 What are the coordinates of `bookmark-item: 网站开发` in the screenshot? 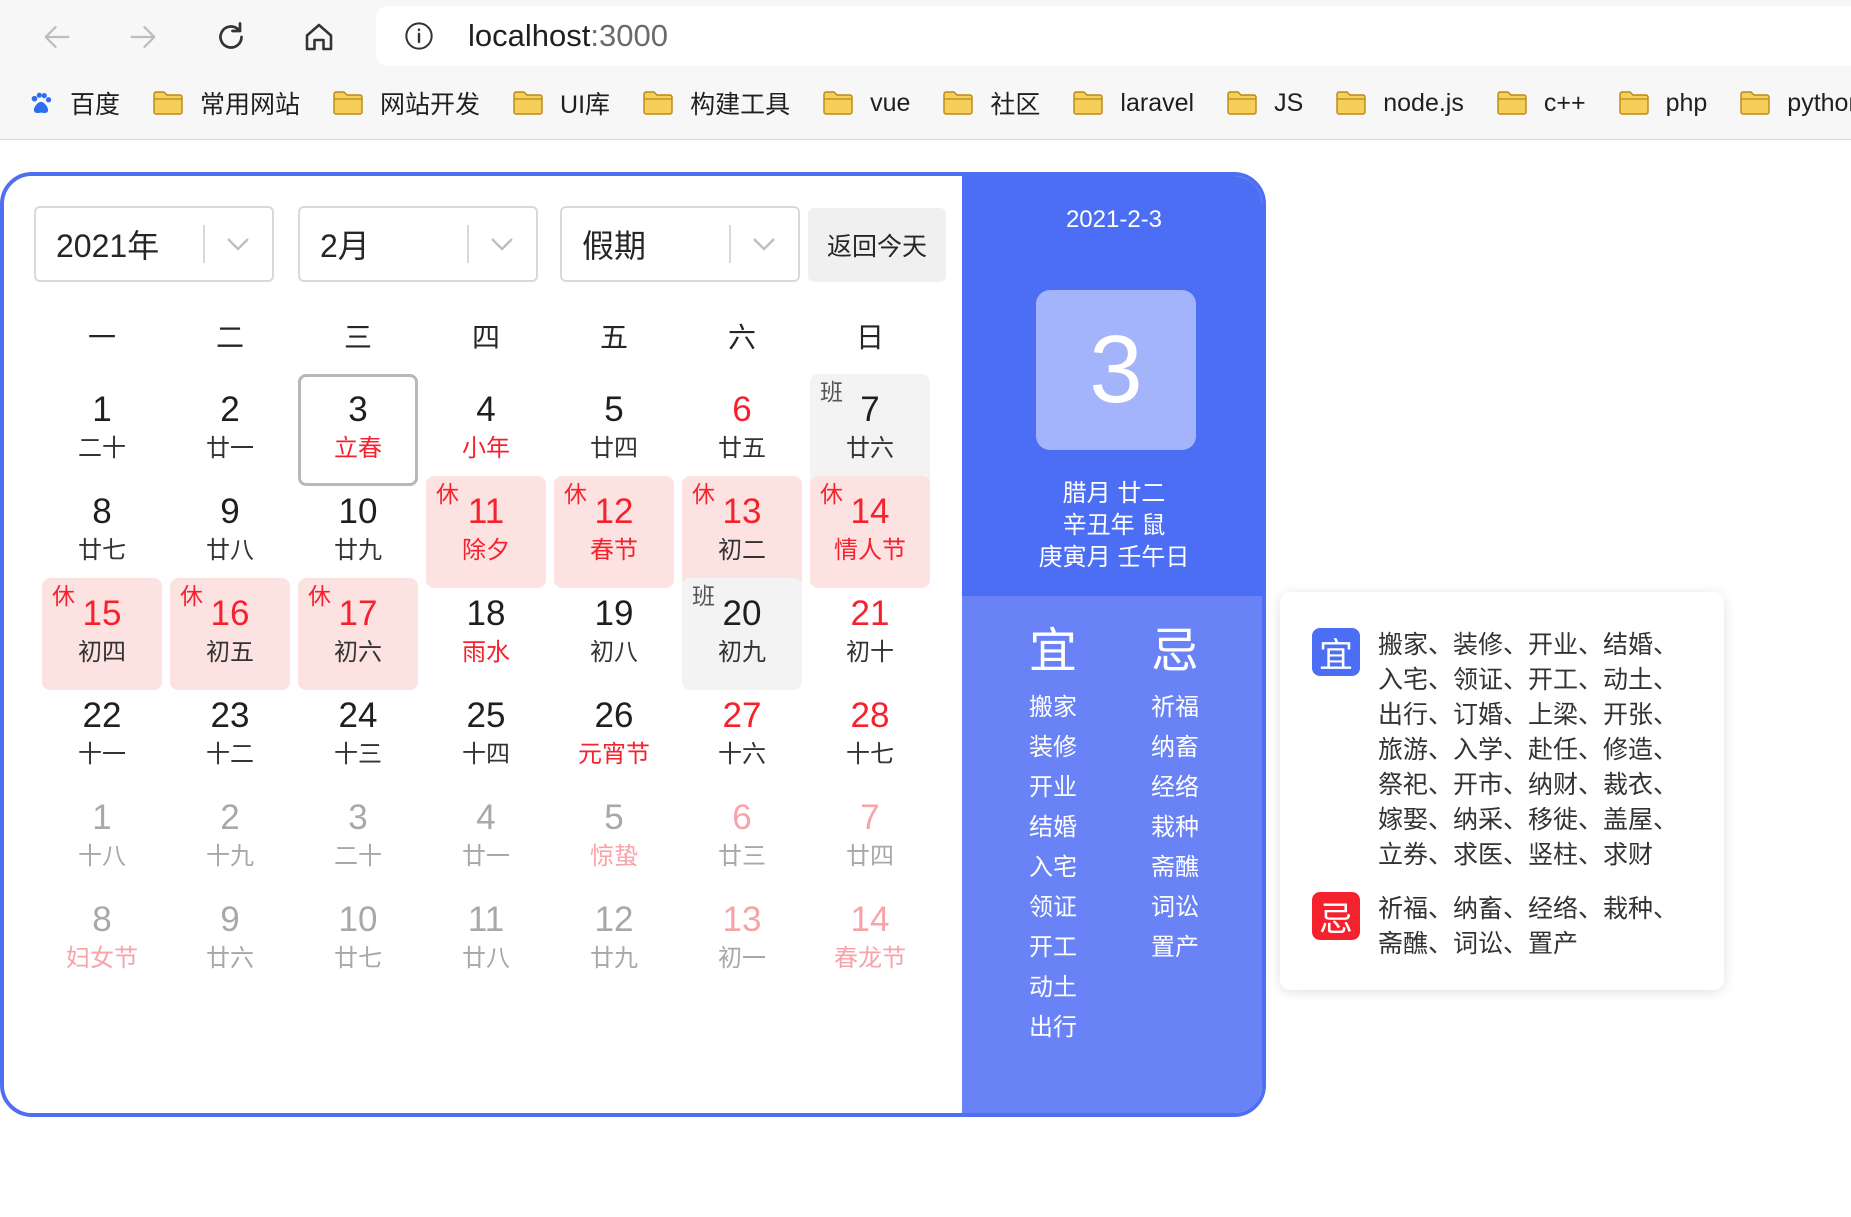 It's located at (406, 103).